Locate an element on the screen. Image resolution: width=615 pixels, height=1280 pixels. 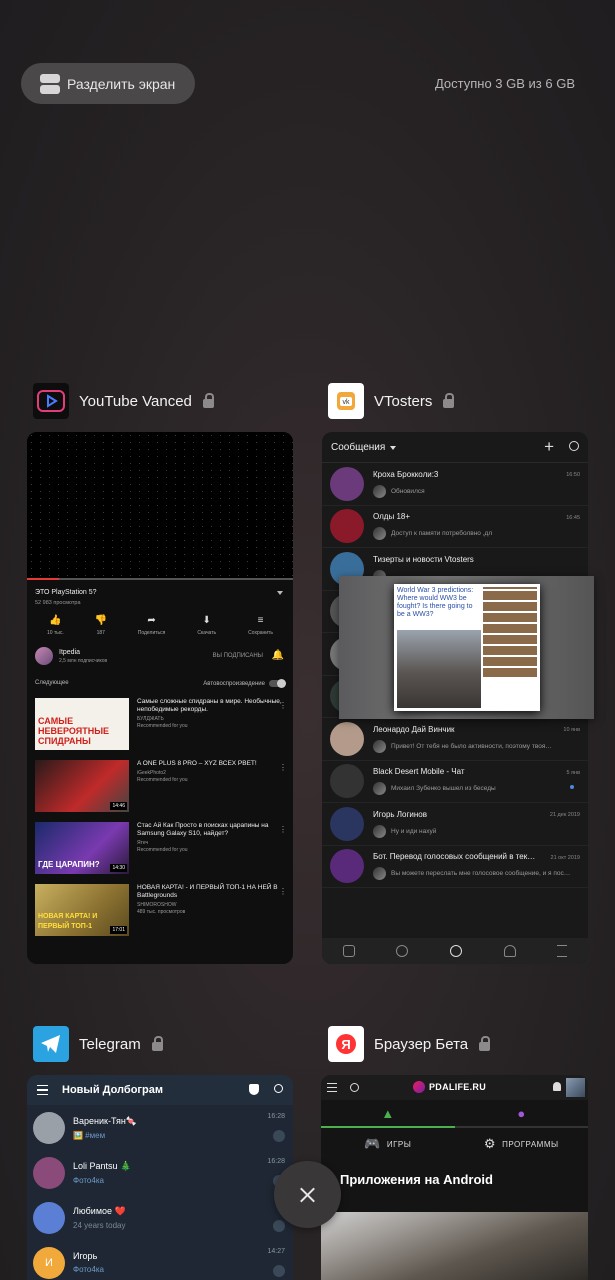
download-button: ⬇ Скачать is located at coordinates (206, 626).